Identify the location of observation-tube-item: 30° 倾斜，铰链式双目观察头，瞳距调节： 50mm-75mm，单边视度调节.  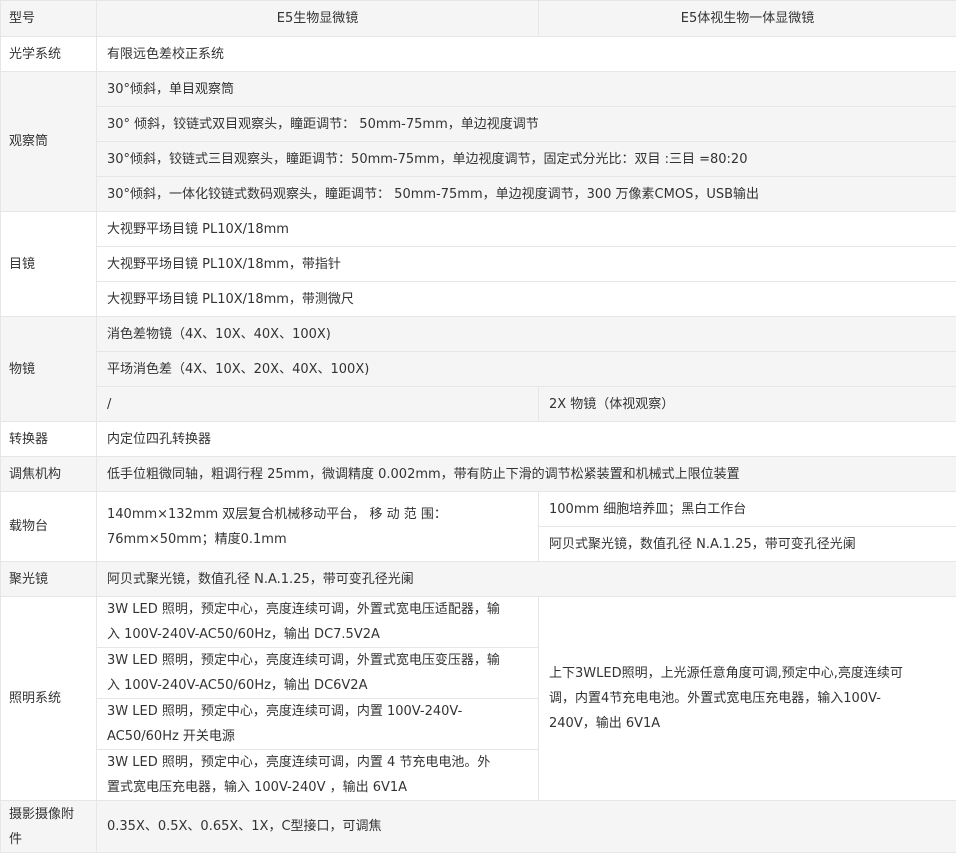
(526, 124).